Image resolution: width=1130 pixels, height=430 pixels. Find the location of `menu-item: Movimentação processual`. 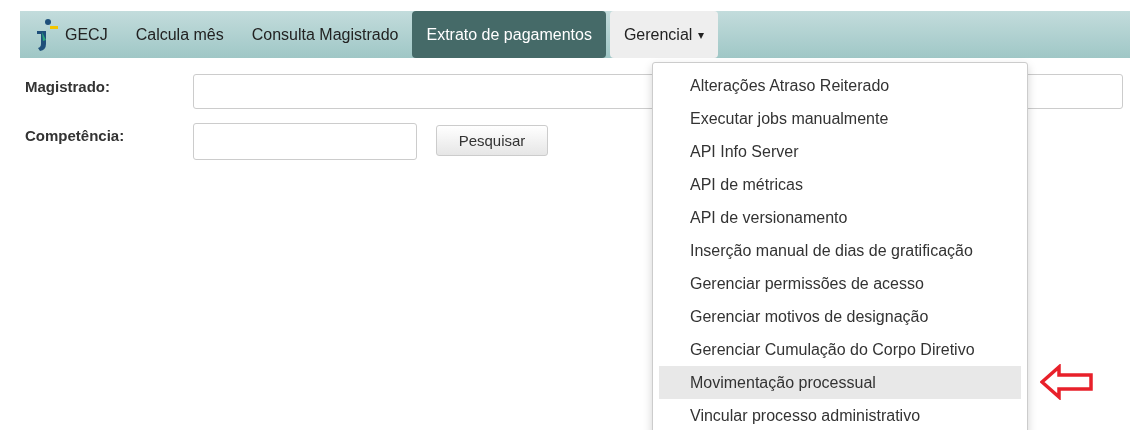

menu-item: Movimentação processual is located at coordinates (840, 382).